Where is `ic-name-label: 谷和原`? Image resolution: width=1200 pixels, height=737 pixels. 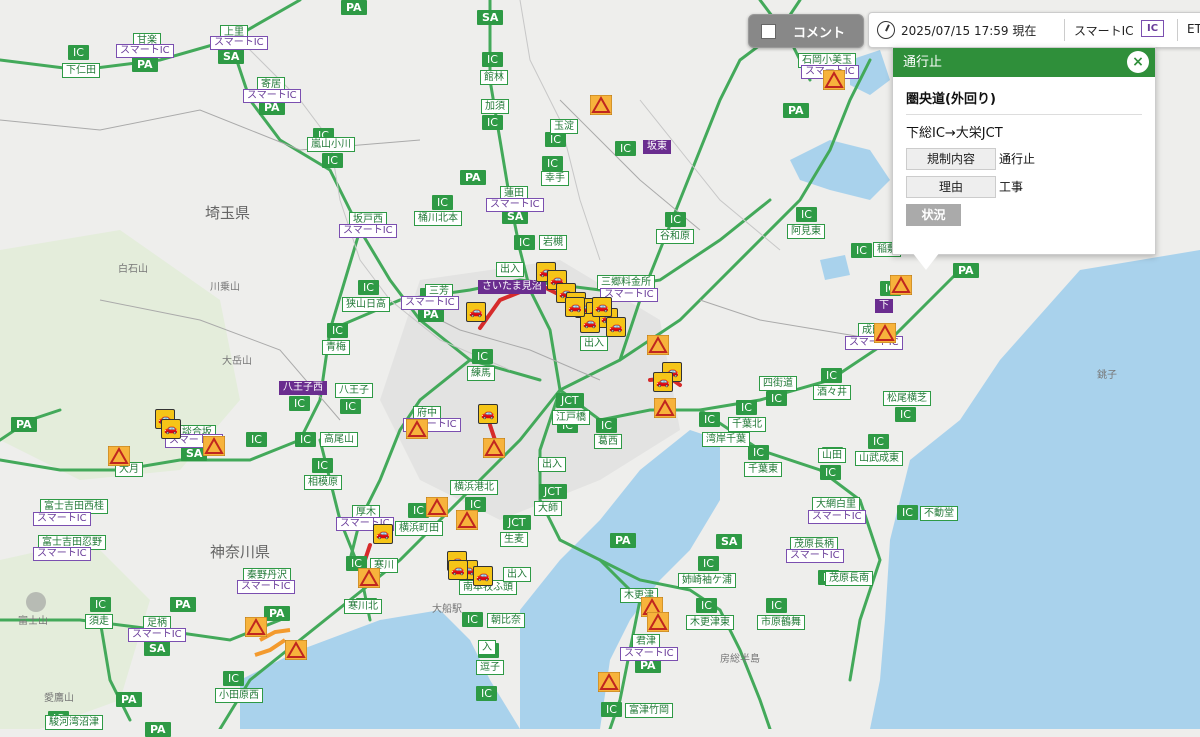 ic-name-label: 谷和原 is located at coordinates (675, 236).